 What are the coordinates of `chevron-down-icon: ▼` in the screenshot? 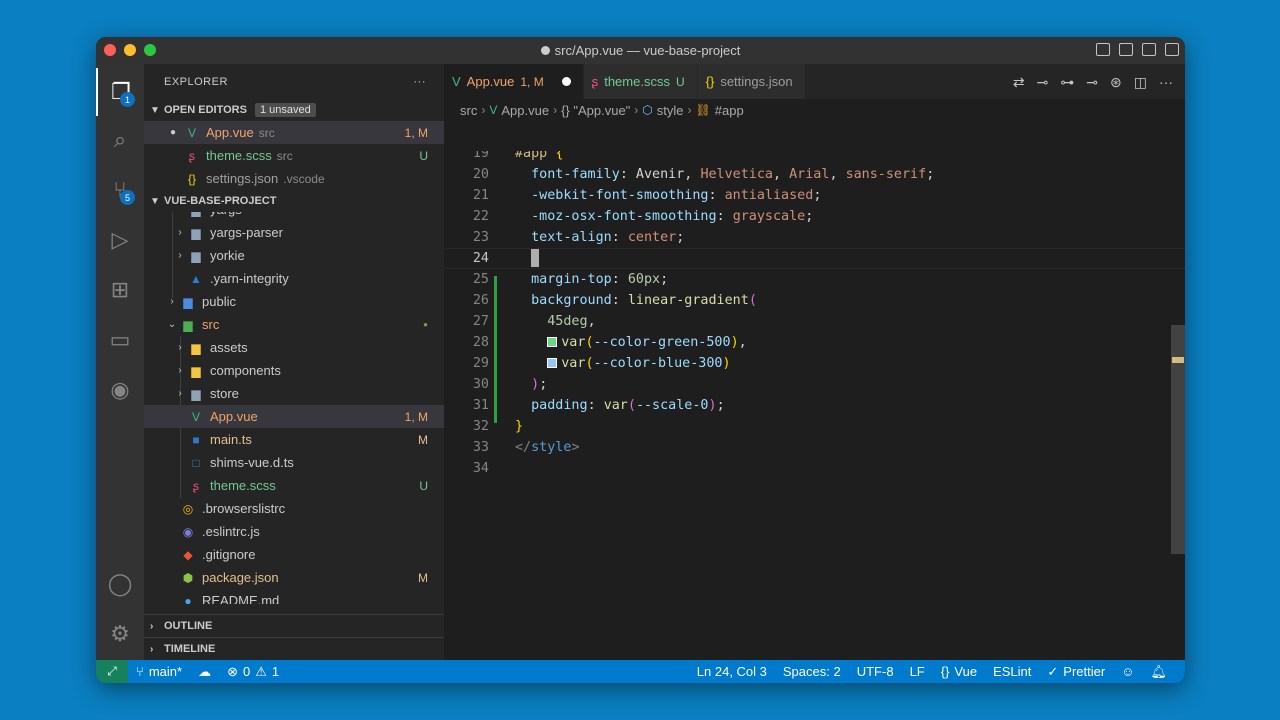 It's located at (155, 110).